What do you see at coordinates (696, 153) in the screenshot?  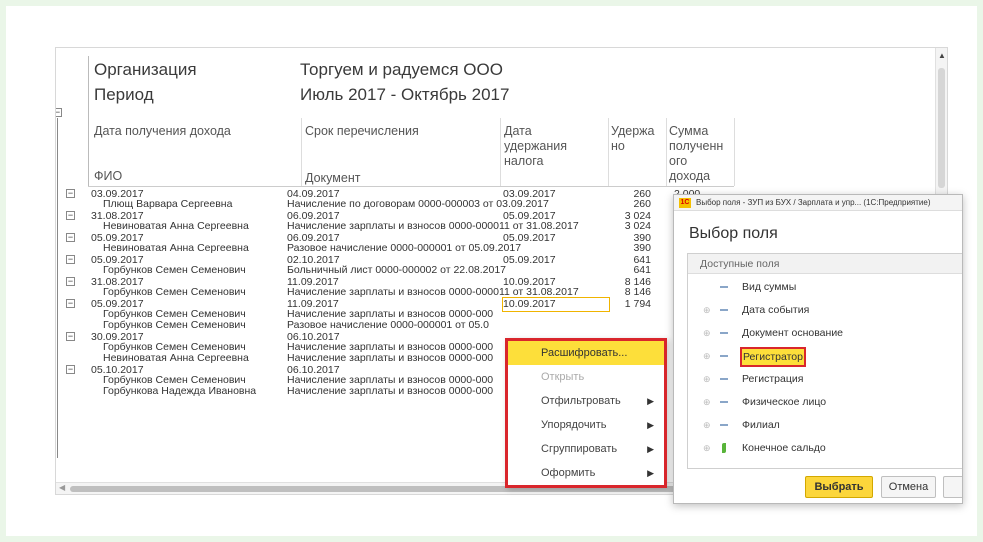 I see `col-income-sum: Сумма полученн ого дохода` at bounding box center [696, 153].